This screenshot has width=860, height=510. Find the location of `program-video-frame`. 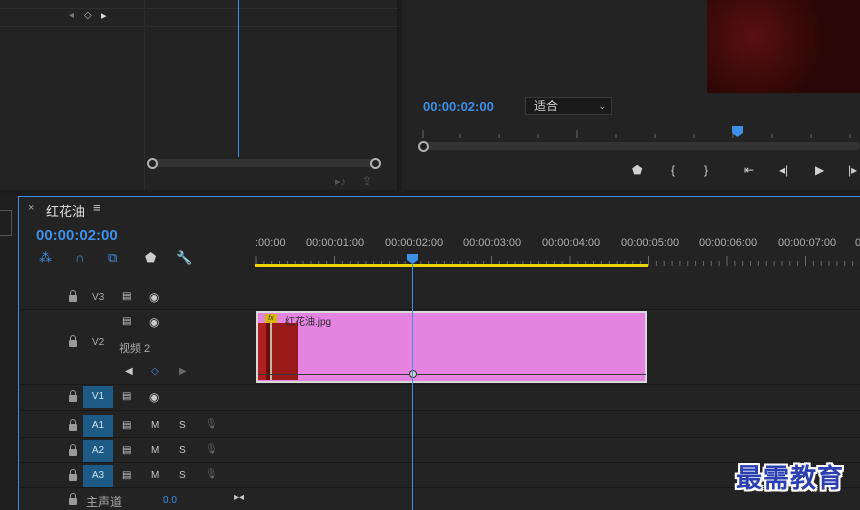

program-video-frame is located at coordinates (783, 46).